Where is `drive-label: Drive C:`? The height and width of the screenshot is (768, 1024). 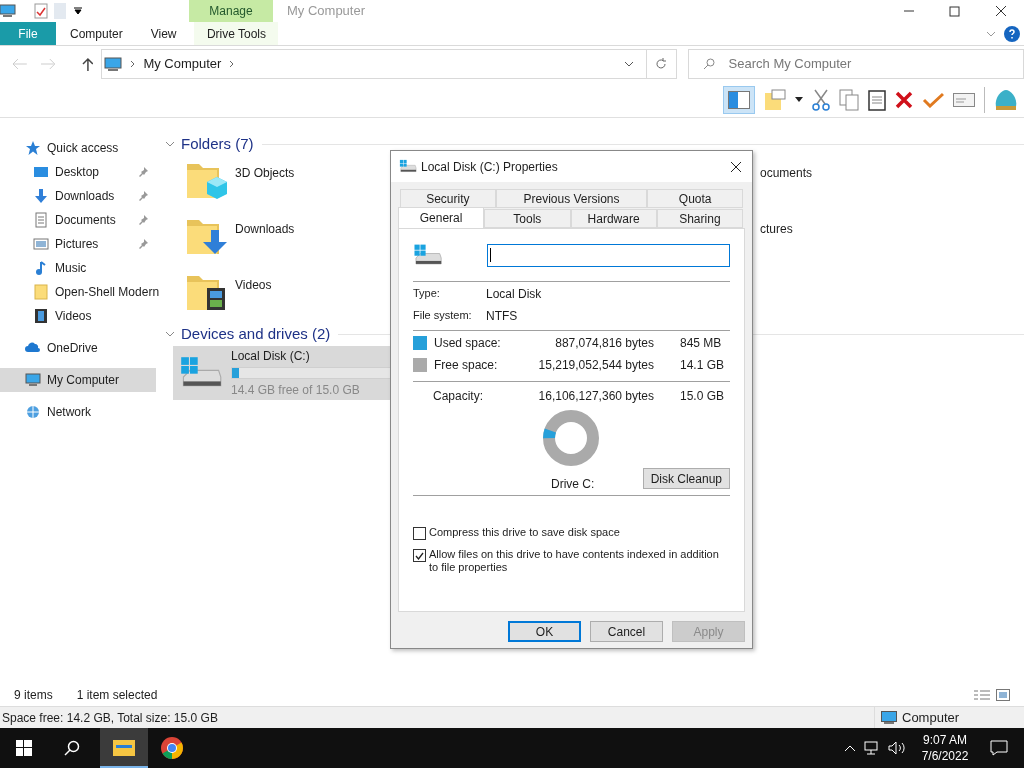
drive-label: Drive C: is located at coordinates (573, 484).